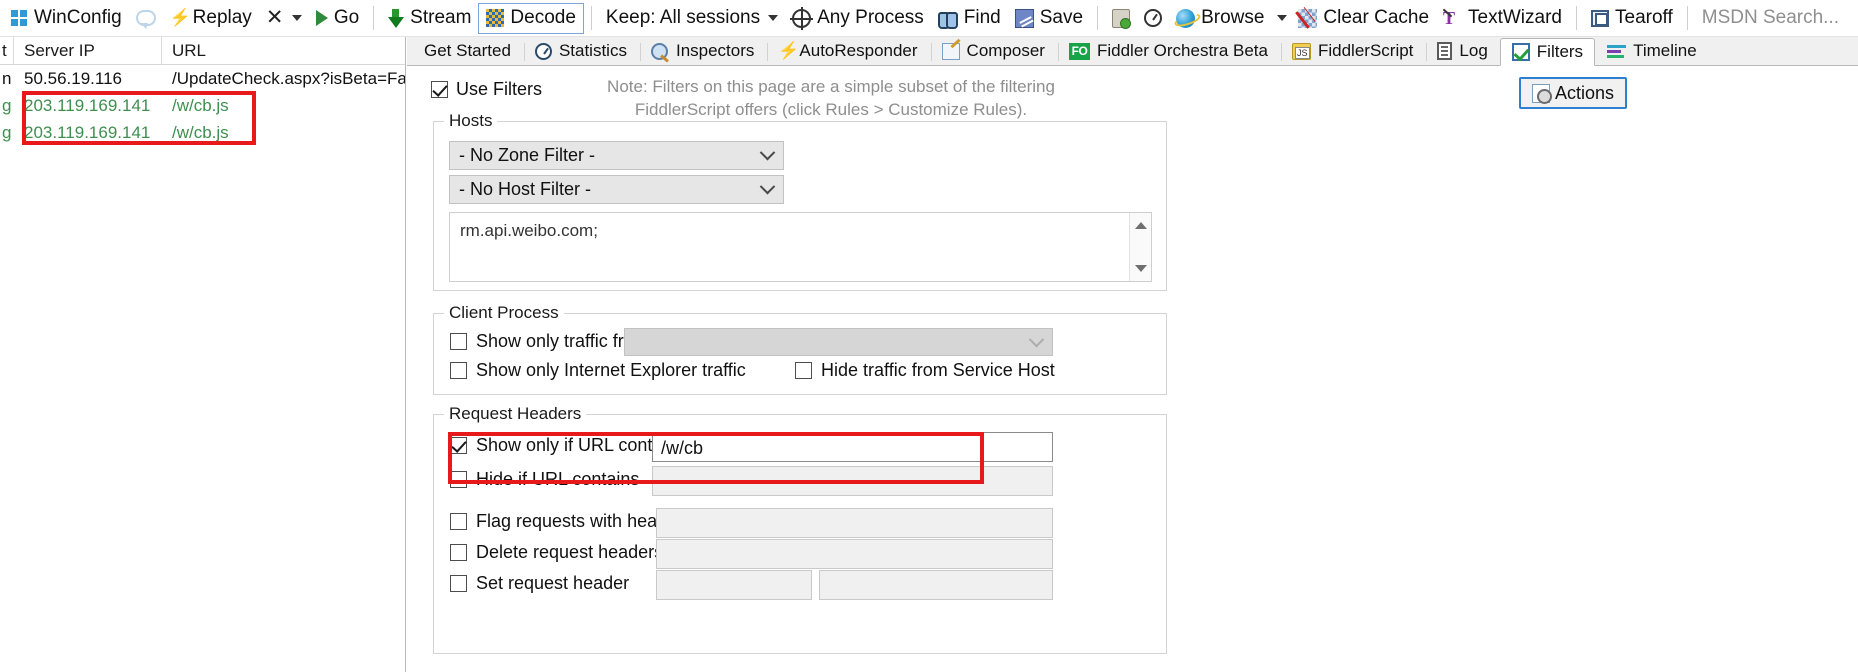 Image resolution: width=1858 pixels, height=672 pixels. What do you see at coordinates (558, 479) in the screenshot?
I see `hide-if-url-contains-label: Hide if URL contains` at bounding box center [558, 479].